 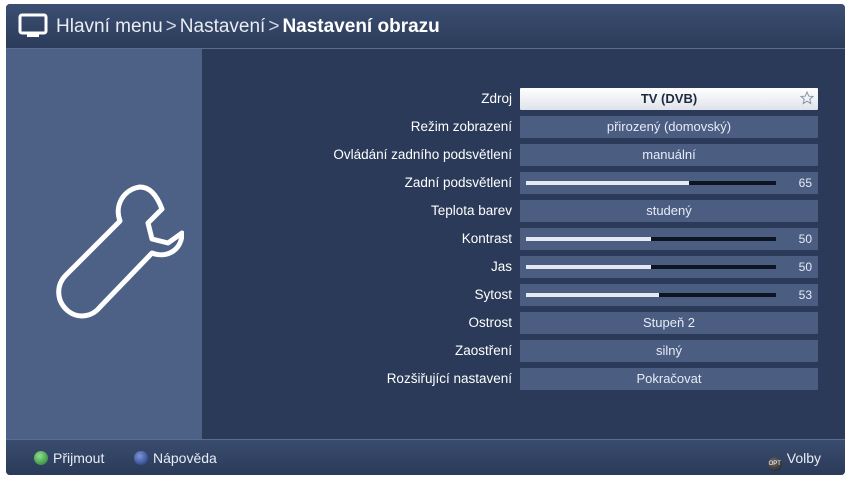 I want to click on slider-value: 65, so click(x=805, y=183).